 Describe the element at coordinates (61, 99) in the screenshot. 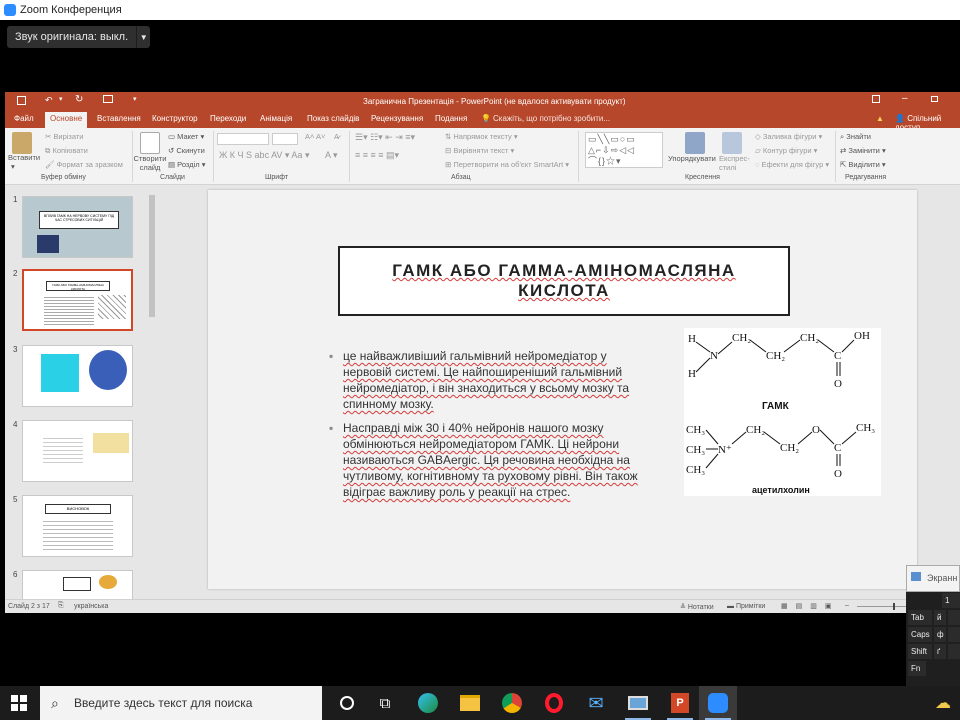

I see `undo-dropdown-icon: ▾` at that location.